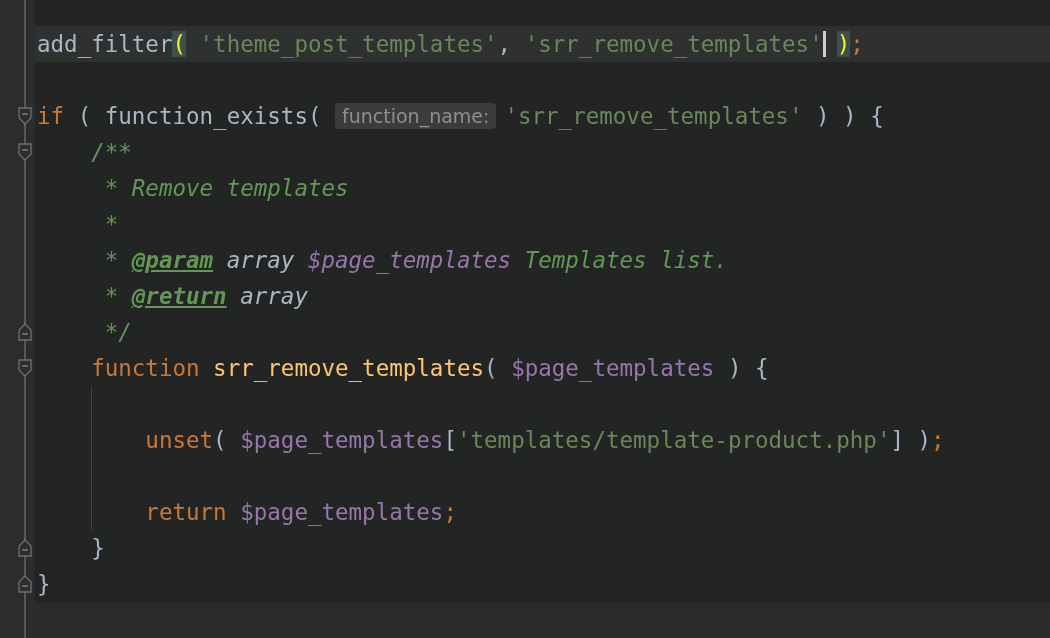 The height and width of the screenshot is (638, 1050). What do you see at coordinates (179, 44) in the screenshot?
I see `matched-brace: (` at bounding box center [179, 44].